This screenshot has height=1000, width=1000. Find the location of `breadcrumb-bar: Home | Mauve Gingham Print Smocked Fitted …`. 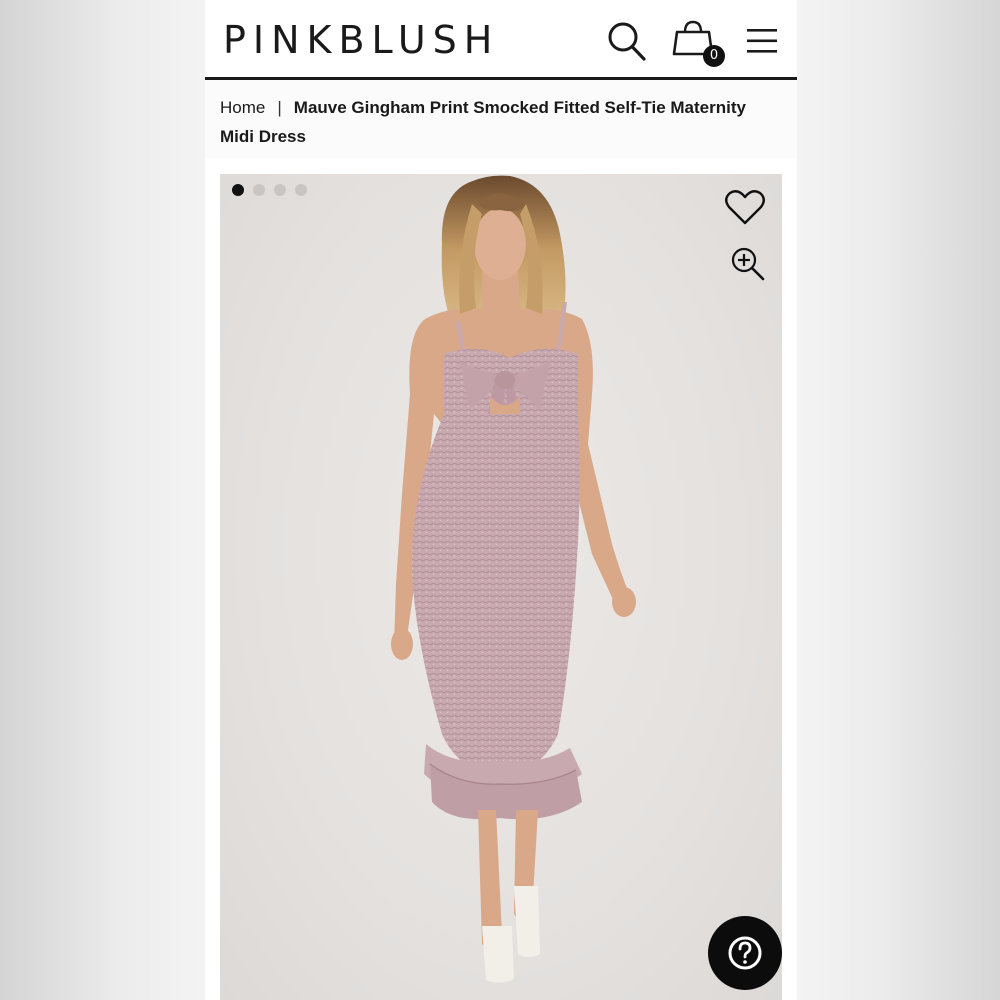

breadcrumb-bar: Home | Mauve Gingham Print Smocked Fitted … is located at coordinates (501, 119).